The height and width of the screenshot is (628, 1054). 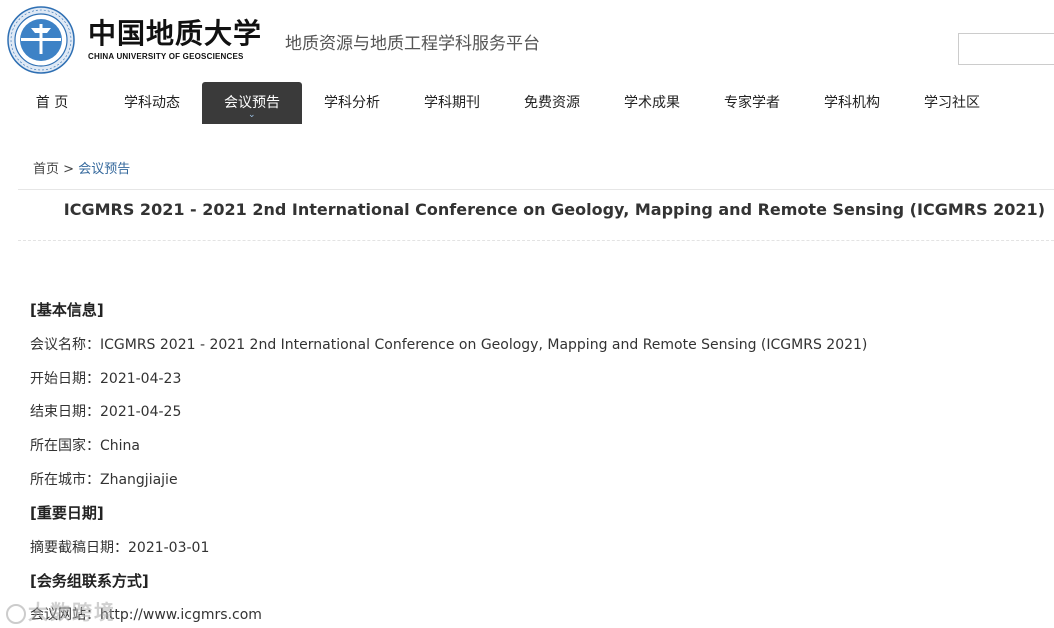 I want to click on info-label: 会议名称：, so click(x=65, y=345).